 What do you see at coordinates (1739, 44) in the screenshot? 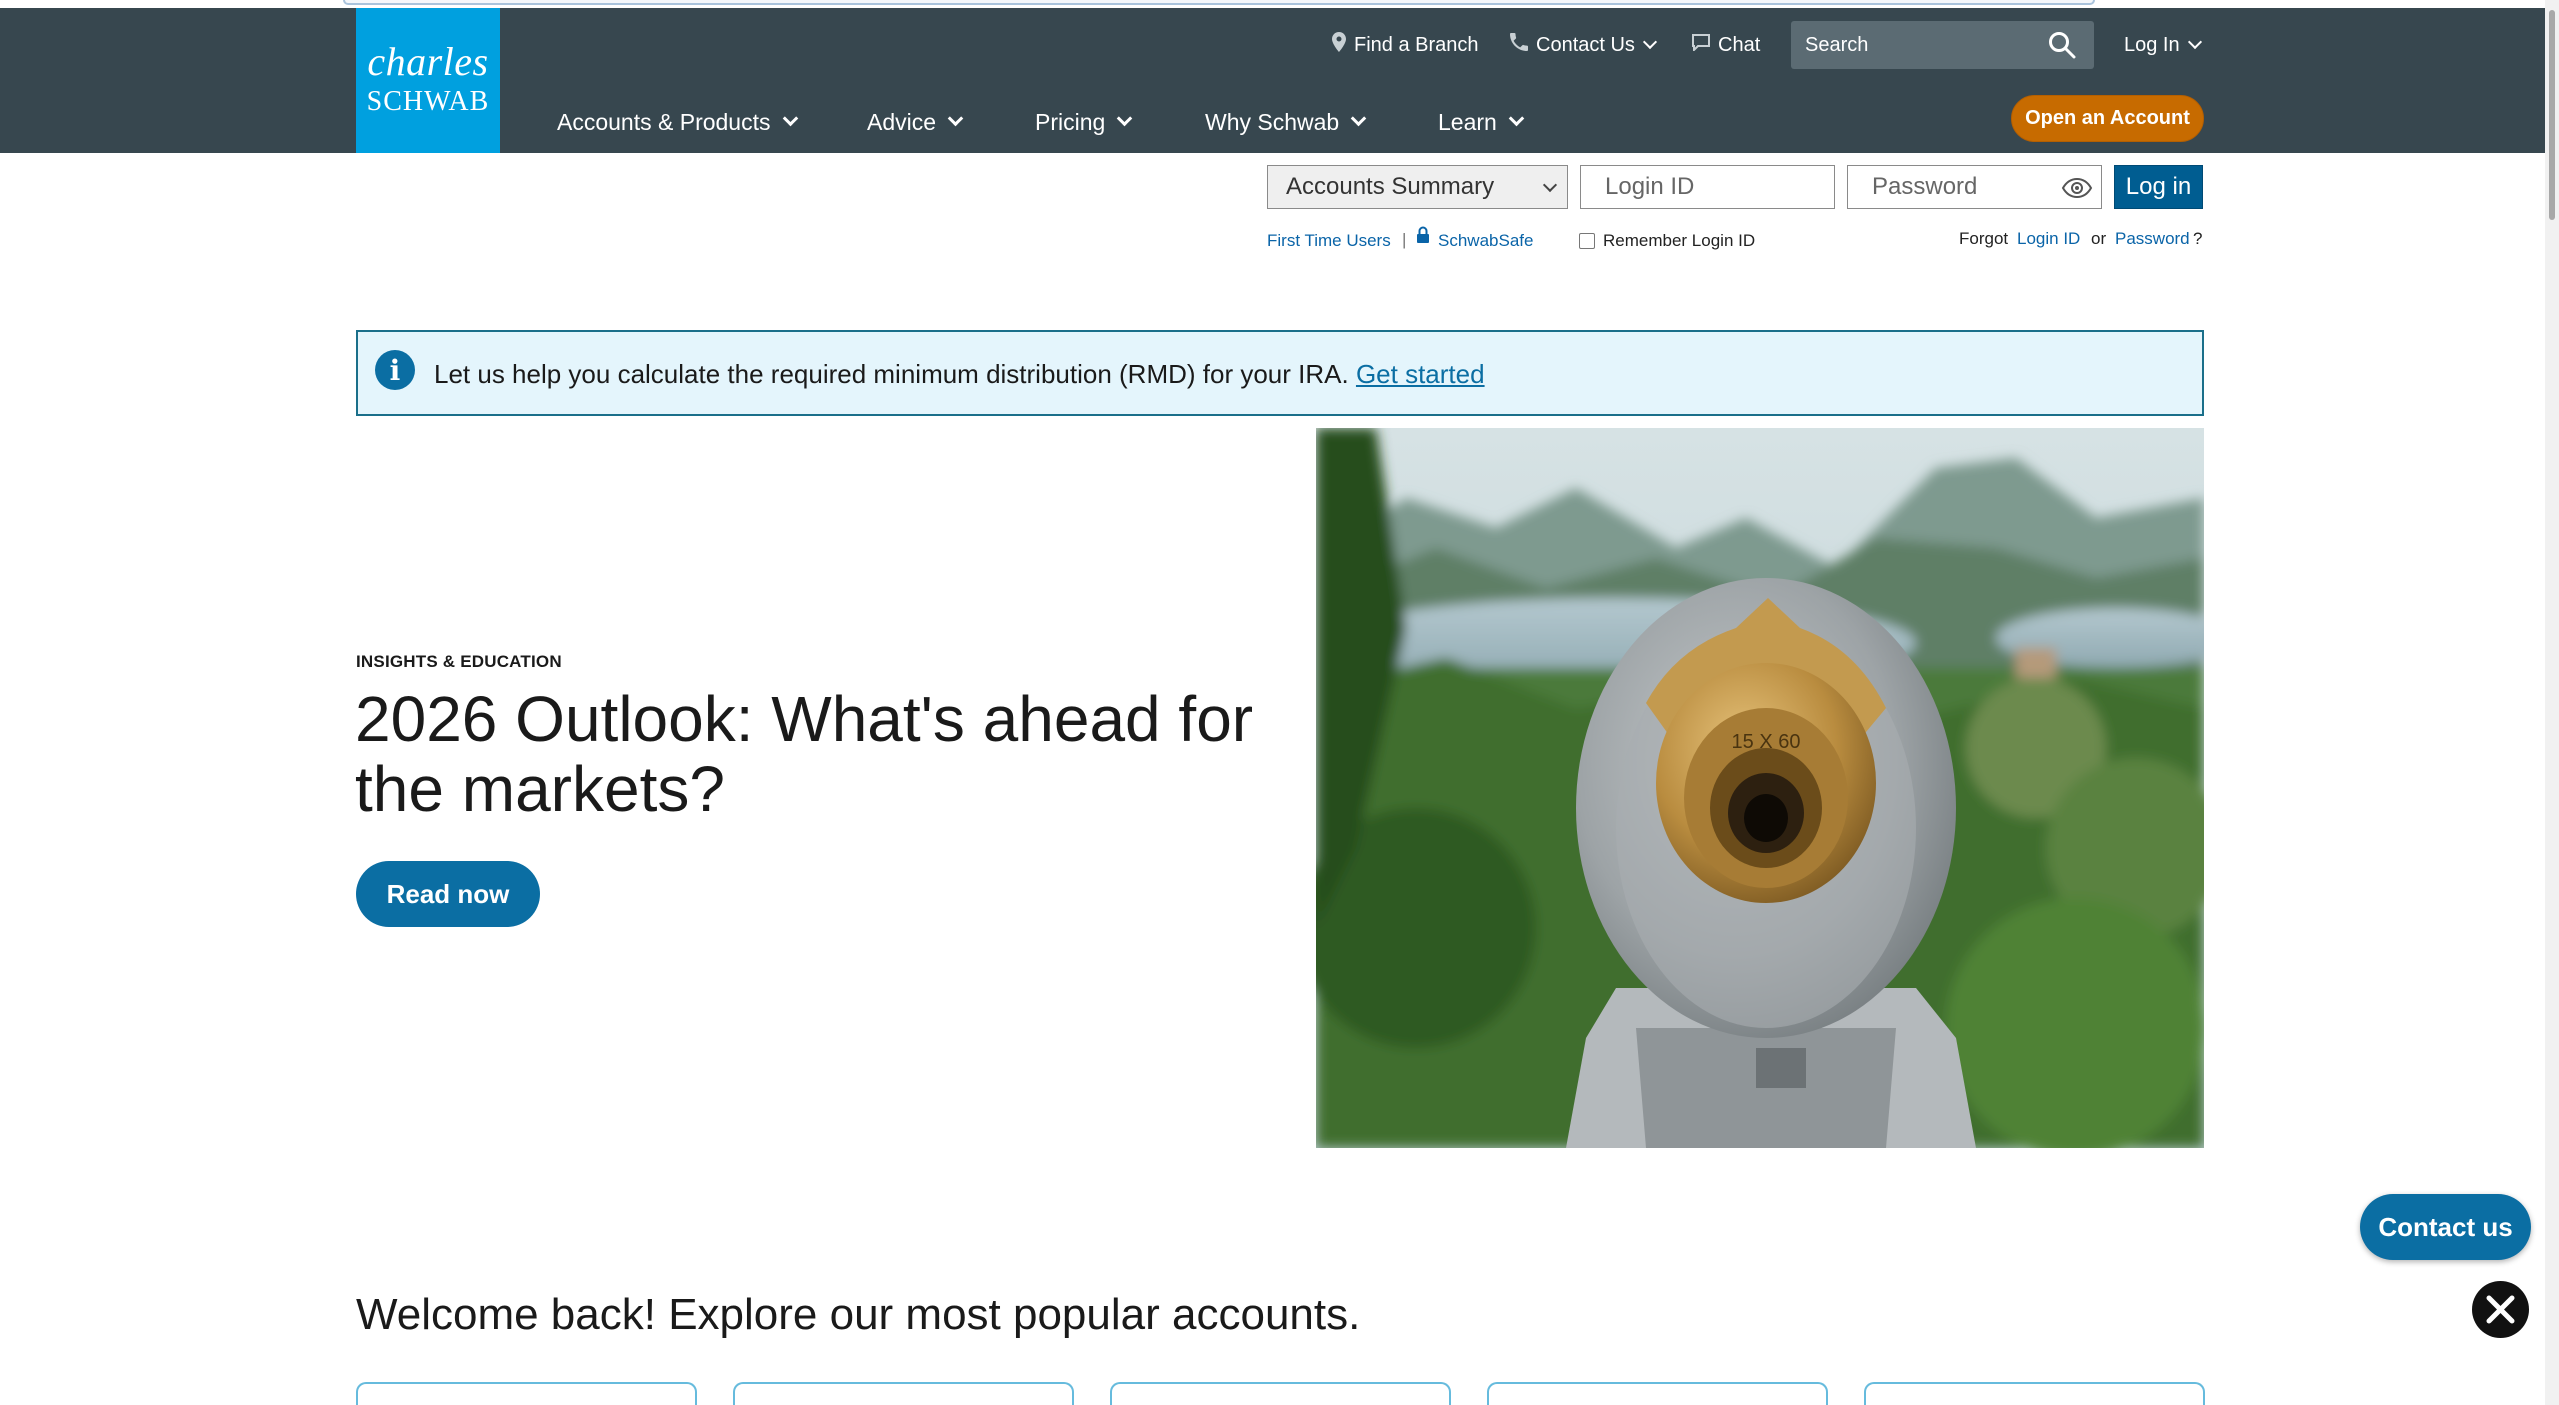
I see `chat-label: Chat` at bounding box center [1739, 44].